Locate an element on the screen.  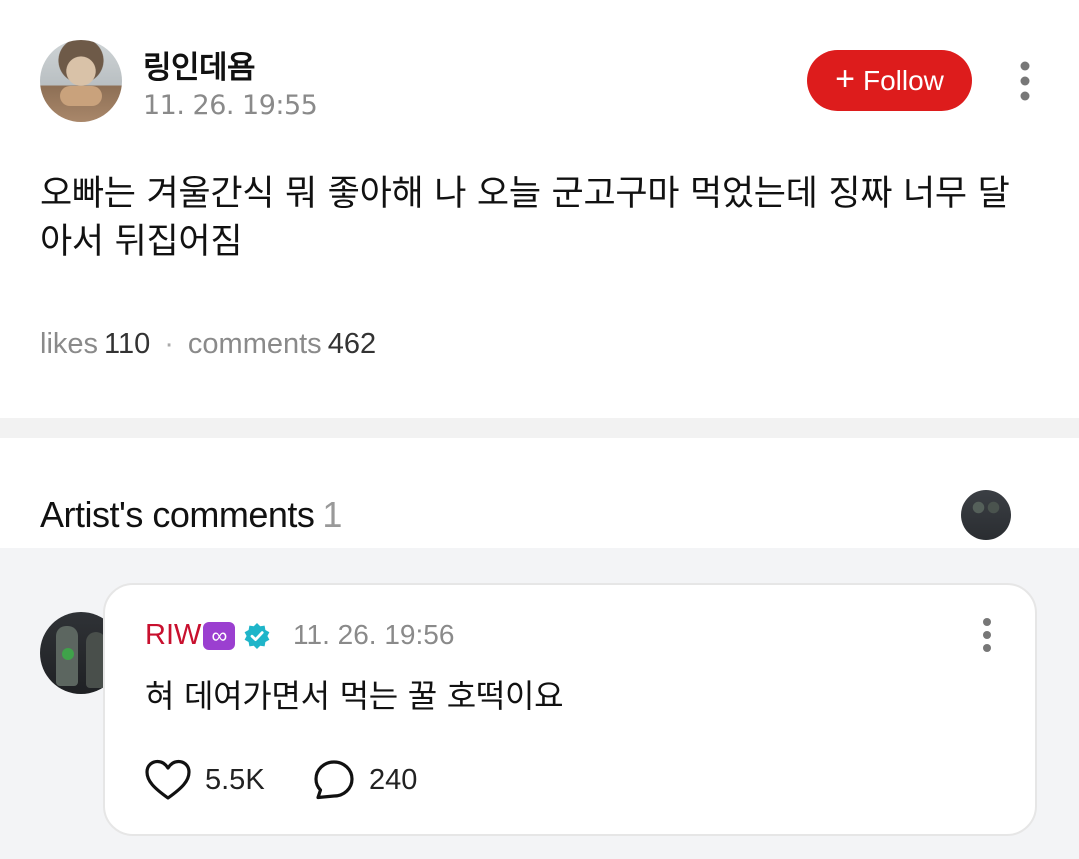
author-avatar is located at coordinates (81, 81).